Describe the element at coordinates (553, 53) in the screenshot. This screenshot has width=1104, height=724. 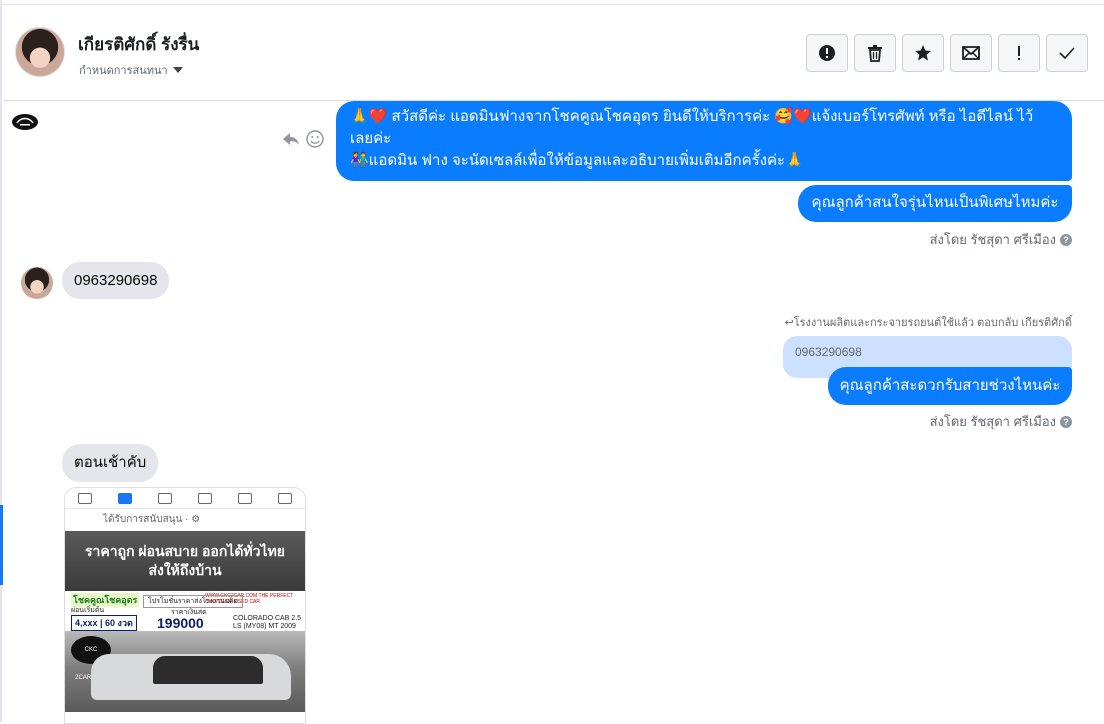
I see `conversation-header: เกียรติศักดิ์ รังรื่น กำหนดการสนทนา` at that location.